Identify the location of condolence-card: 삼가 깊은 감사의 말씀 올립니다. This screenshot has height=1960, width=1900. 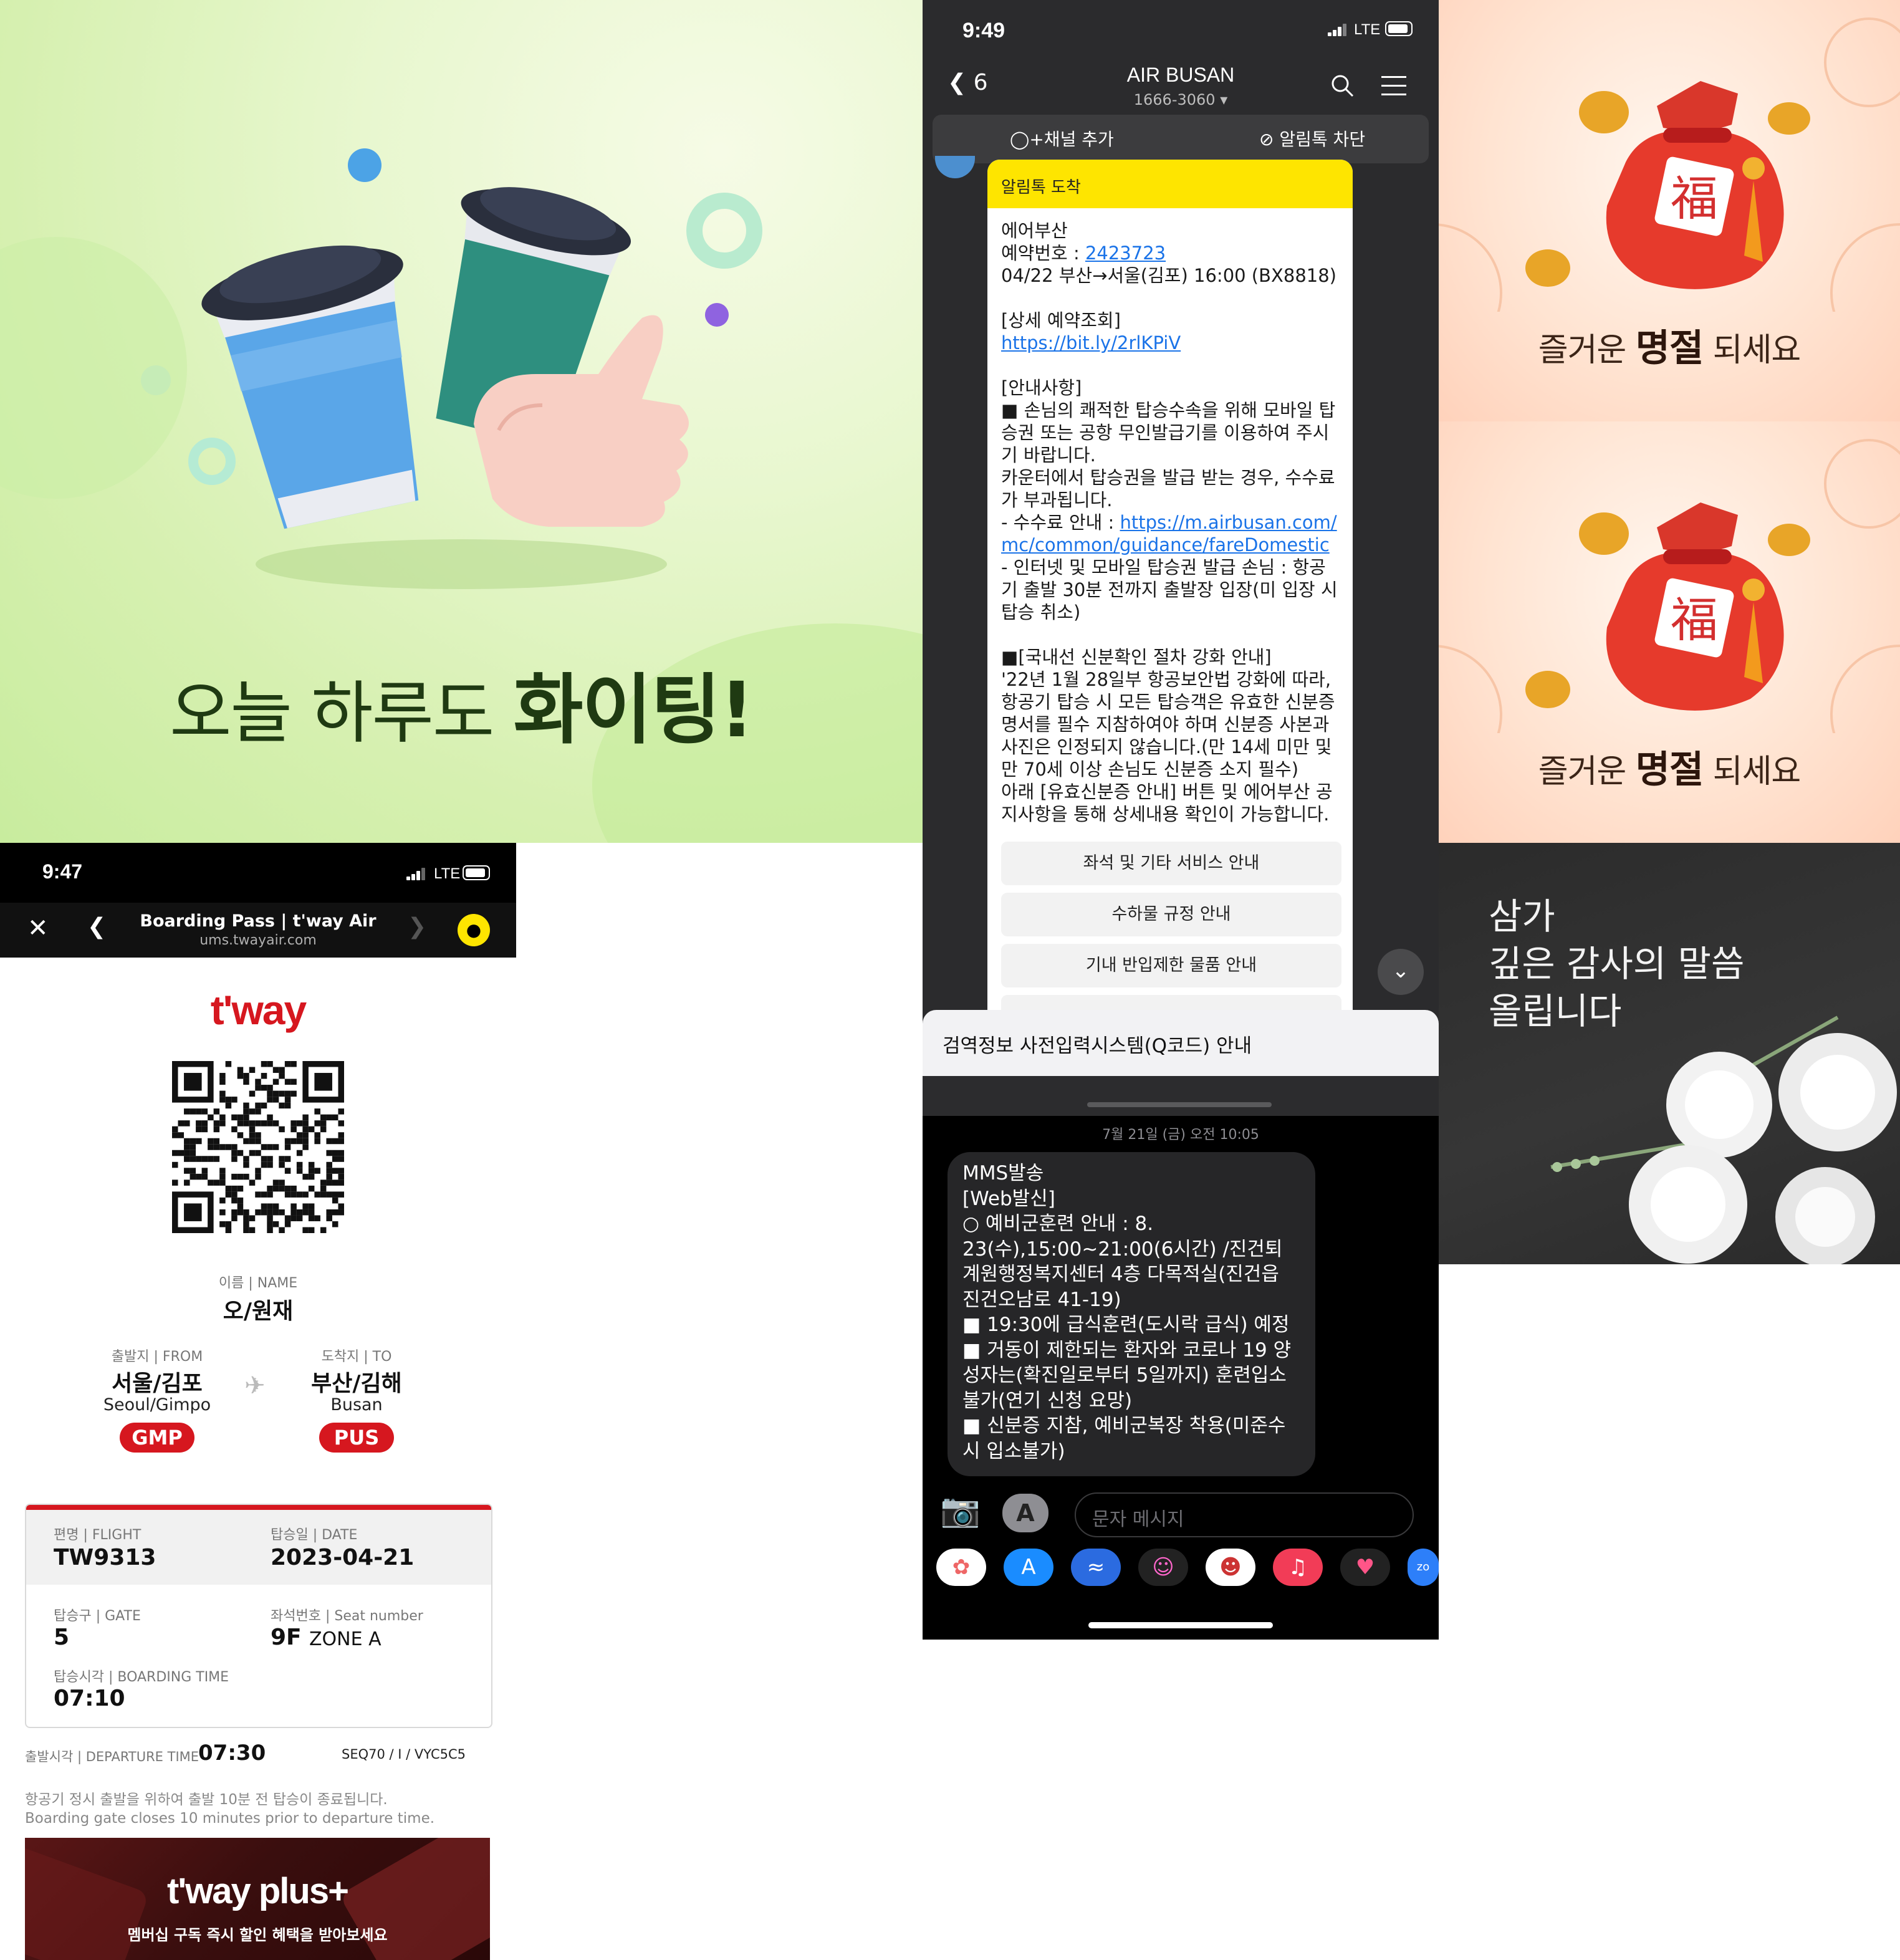
(1669, 1053).